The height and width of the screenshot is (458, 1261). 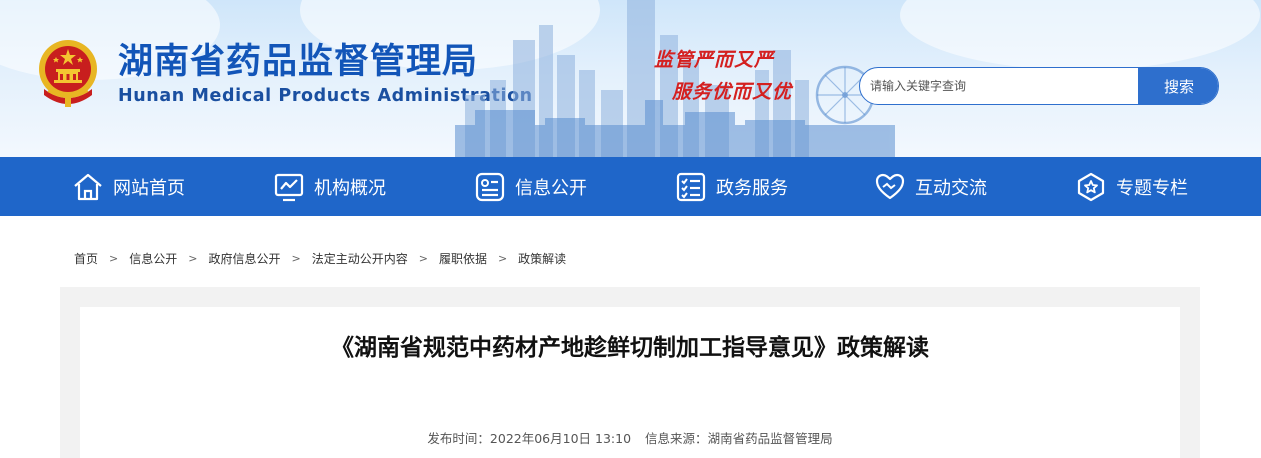 What do you see at coordinates (714, 60) in the screenshot?
I see `slogan-line-1: 监管严而又严` at bounding box center [714, 60].